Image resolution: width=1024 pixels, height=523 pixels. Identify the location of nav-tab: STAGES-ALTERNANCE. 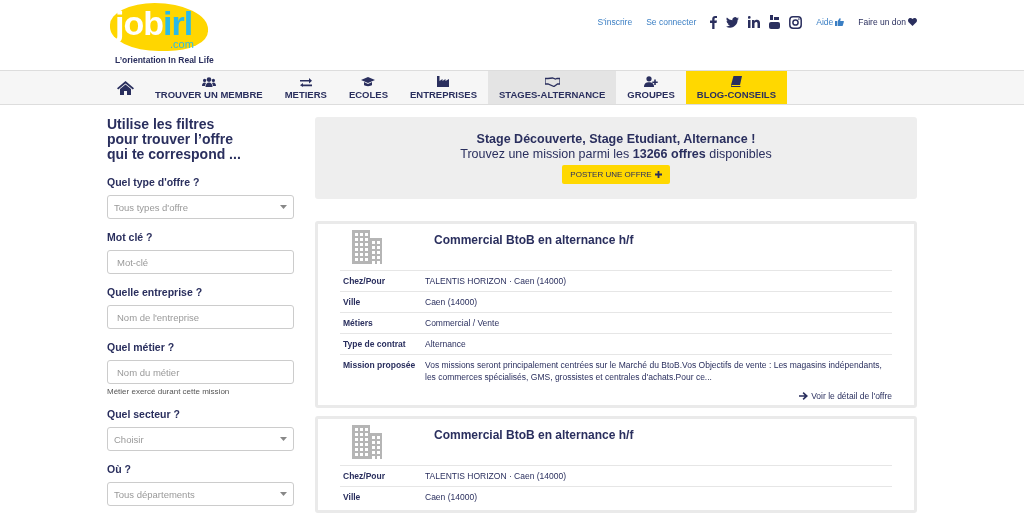
(552, 87).